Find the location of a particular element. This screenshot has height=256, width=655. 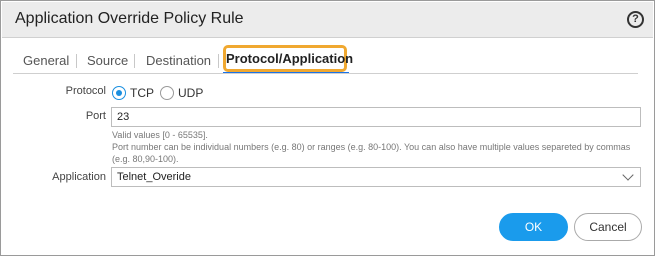

application-select: Telnet_Overide is located at coordinates (376, 177).